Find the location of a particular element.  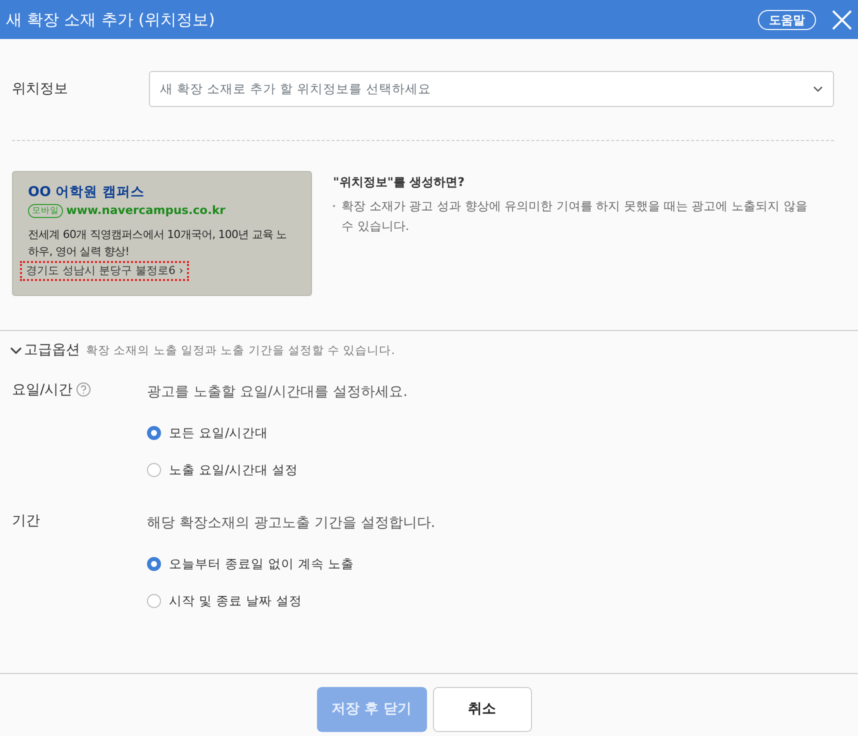

field-label: 위치정보 is located at coordinates (40, 89).